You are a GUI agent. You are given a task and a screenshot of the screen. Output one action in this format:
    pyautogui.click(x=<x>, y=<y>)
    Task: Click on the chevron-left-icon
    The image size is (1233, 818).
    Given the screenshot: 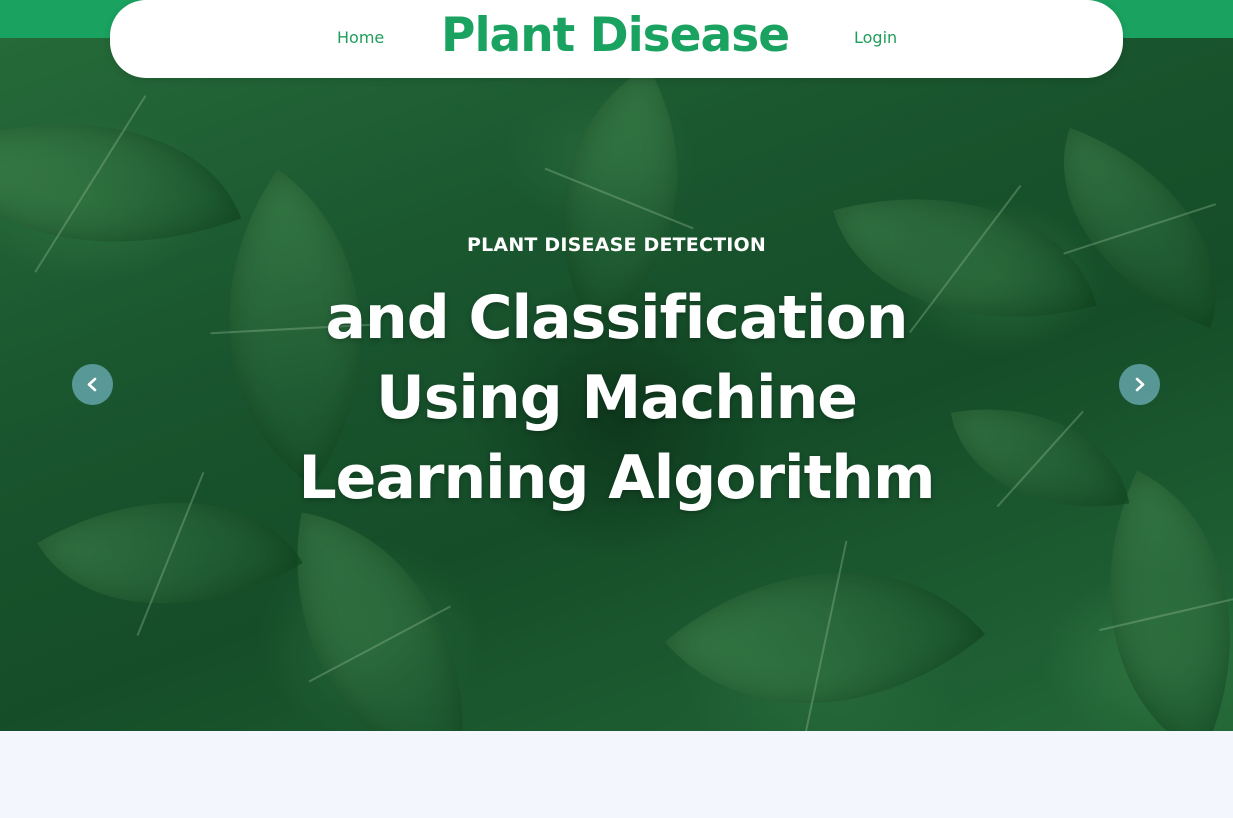 What is the action you would take?
    pyautogui.click(x=92, y=384)
    